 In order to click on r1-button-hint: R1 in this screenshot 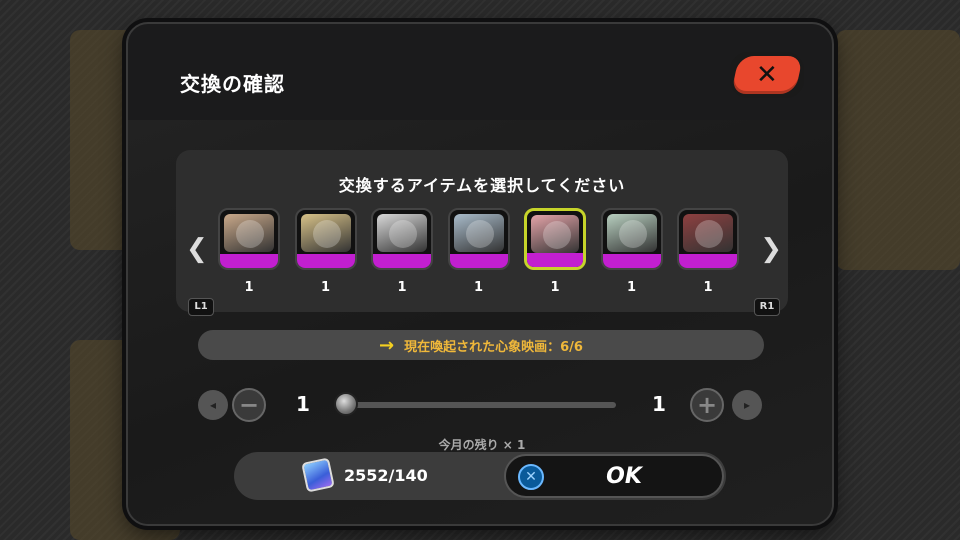, I will do `click(767, 307)`.